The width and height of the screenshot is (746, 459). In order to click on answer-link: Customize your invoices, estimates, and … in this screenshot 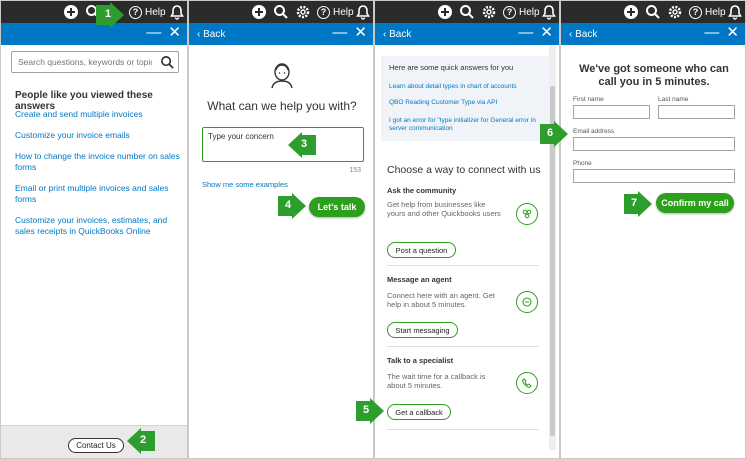, I will do `click(97, 226)`.